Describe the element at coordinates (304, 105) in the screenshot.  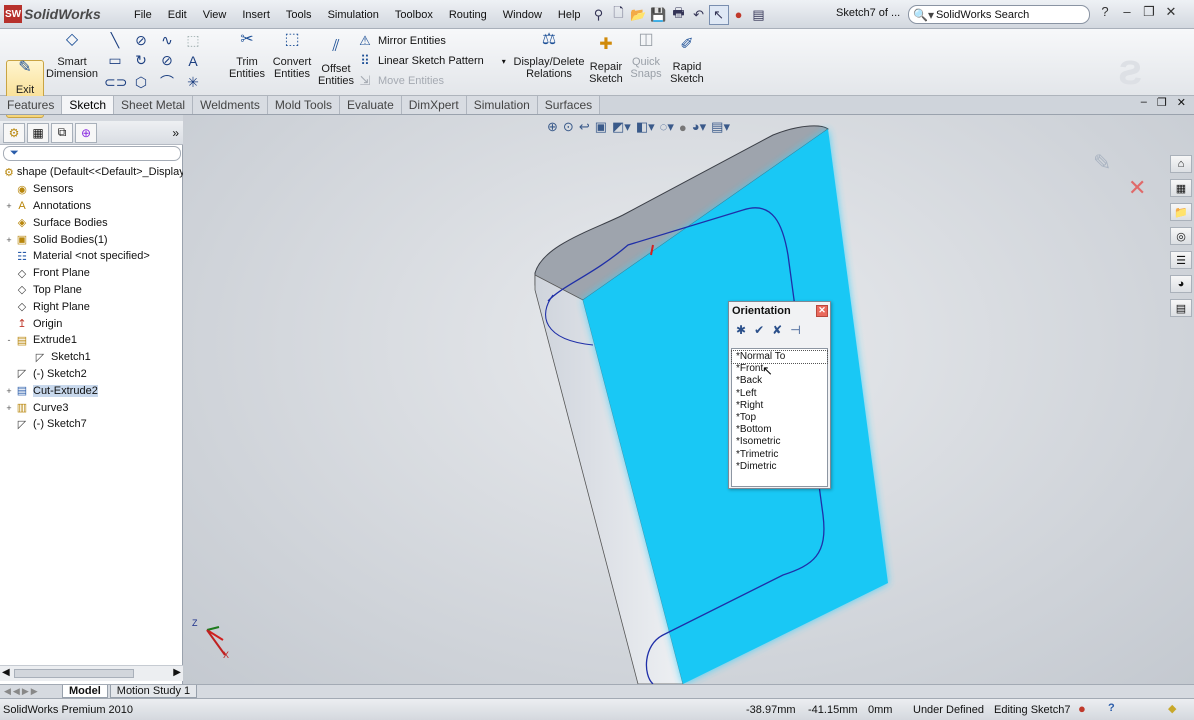
I see `tab-mold-tools: Mold Tools` at that location.